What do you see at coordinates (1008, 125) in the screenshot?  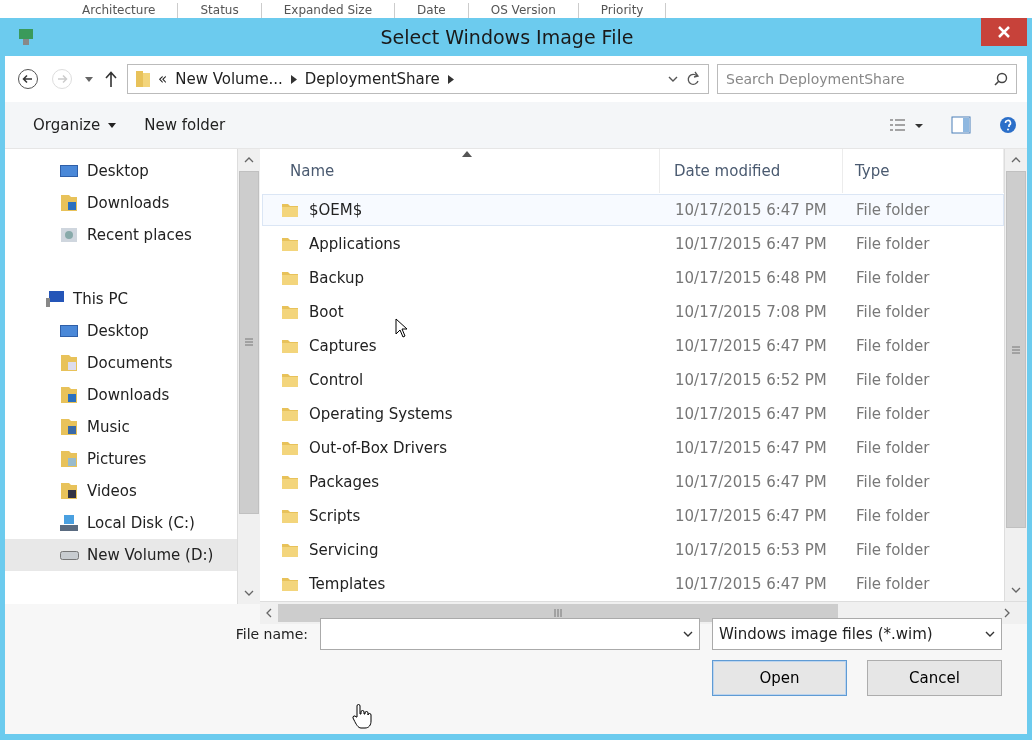 I see `help-icon` at bounding box center [1008, 125].